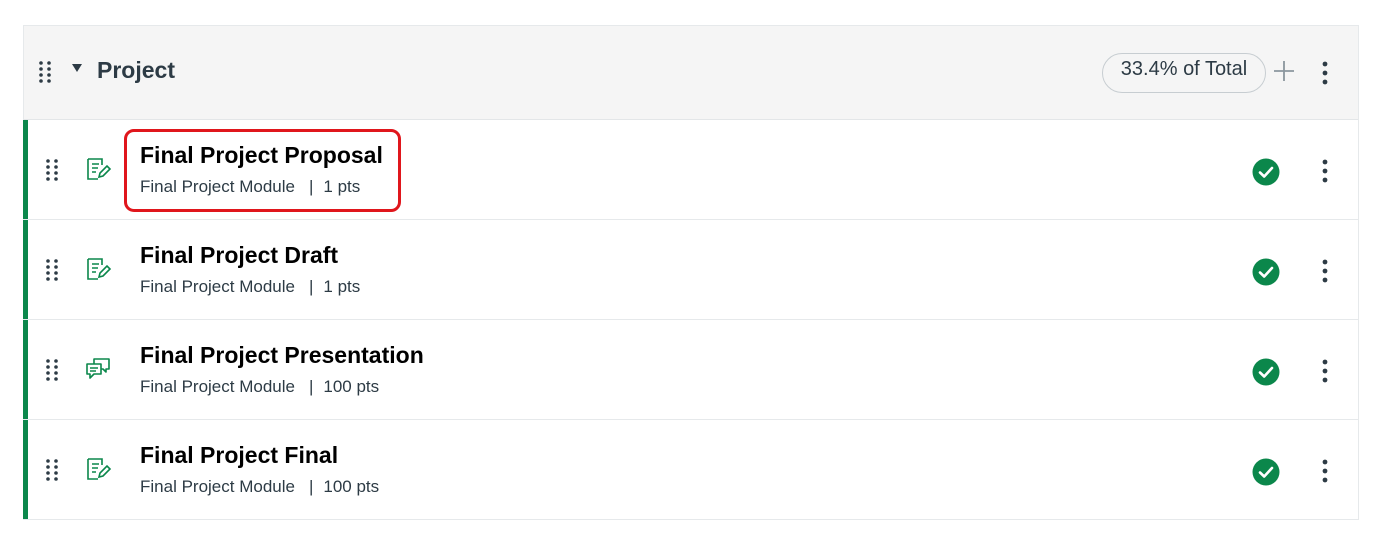 This screenshot has height=536, width=1379. I want to click on assignment-title-link: Final Project Proposal, so click(261, 155).